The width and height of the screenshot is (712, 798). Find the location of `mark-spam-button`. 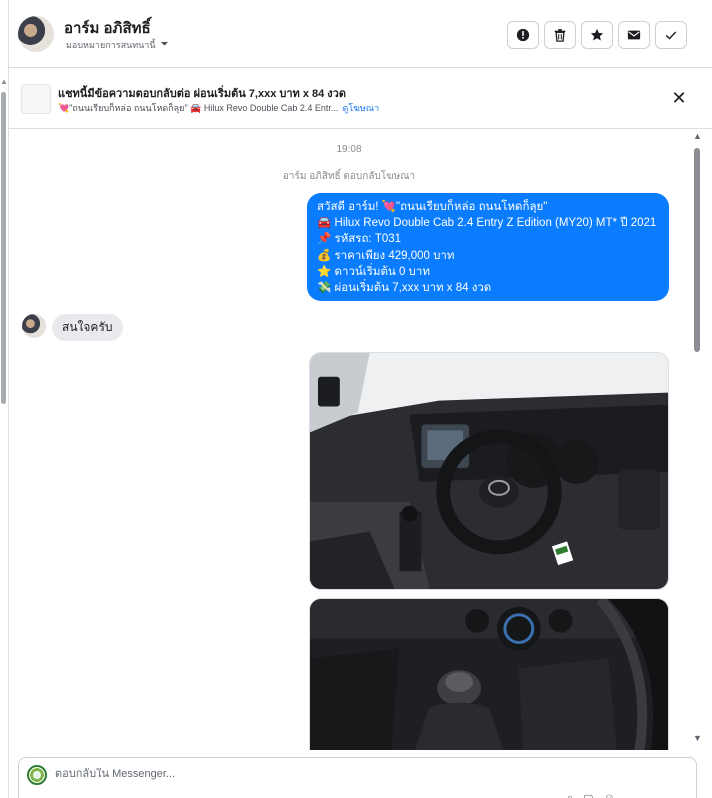

mark-spam-button is located at coordinates (523, 35).